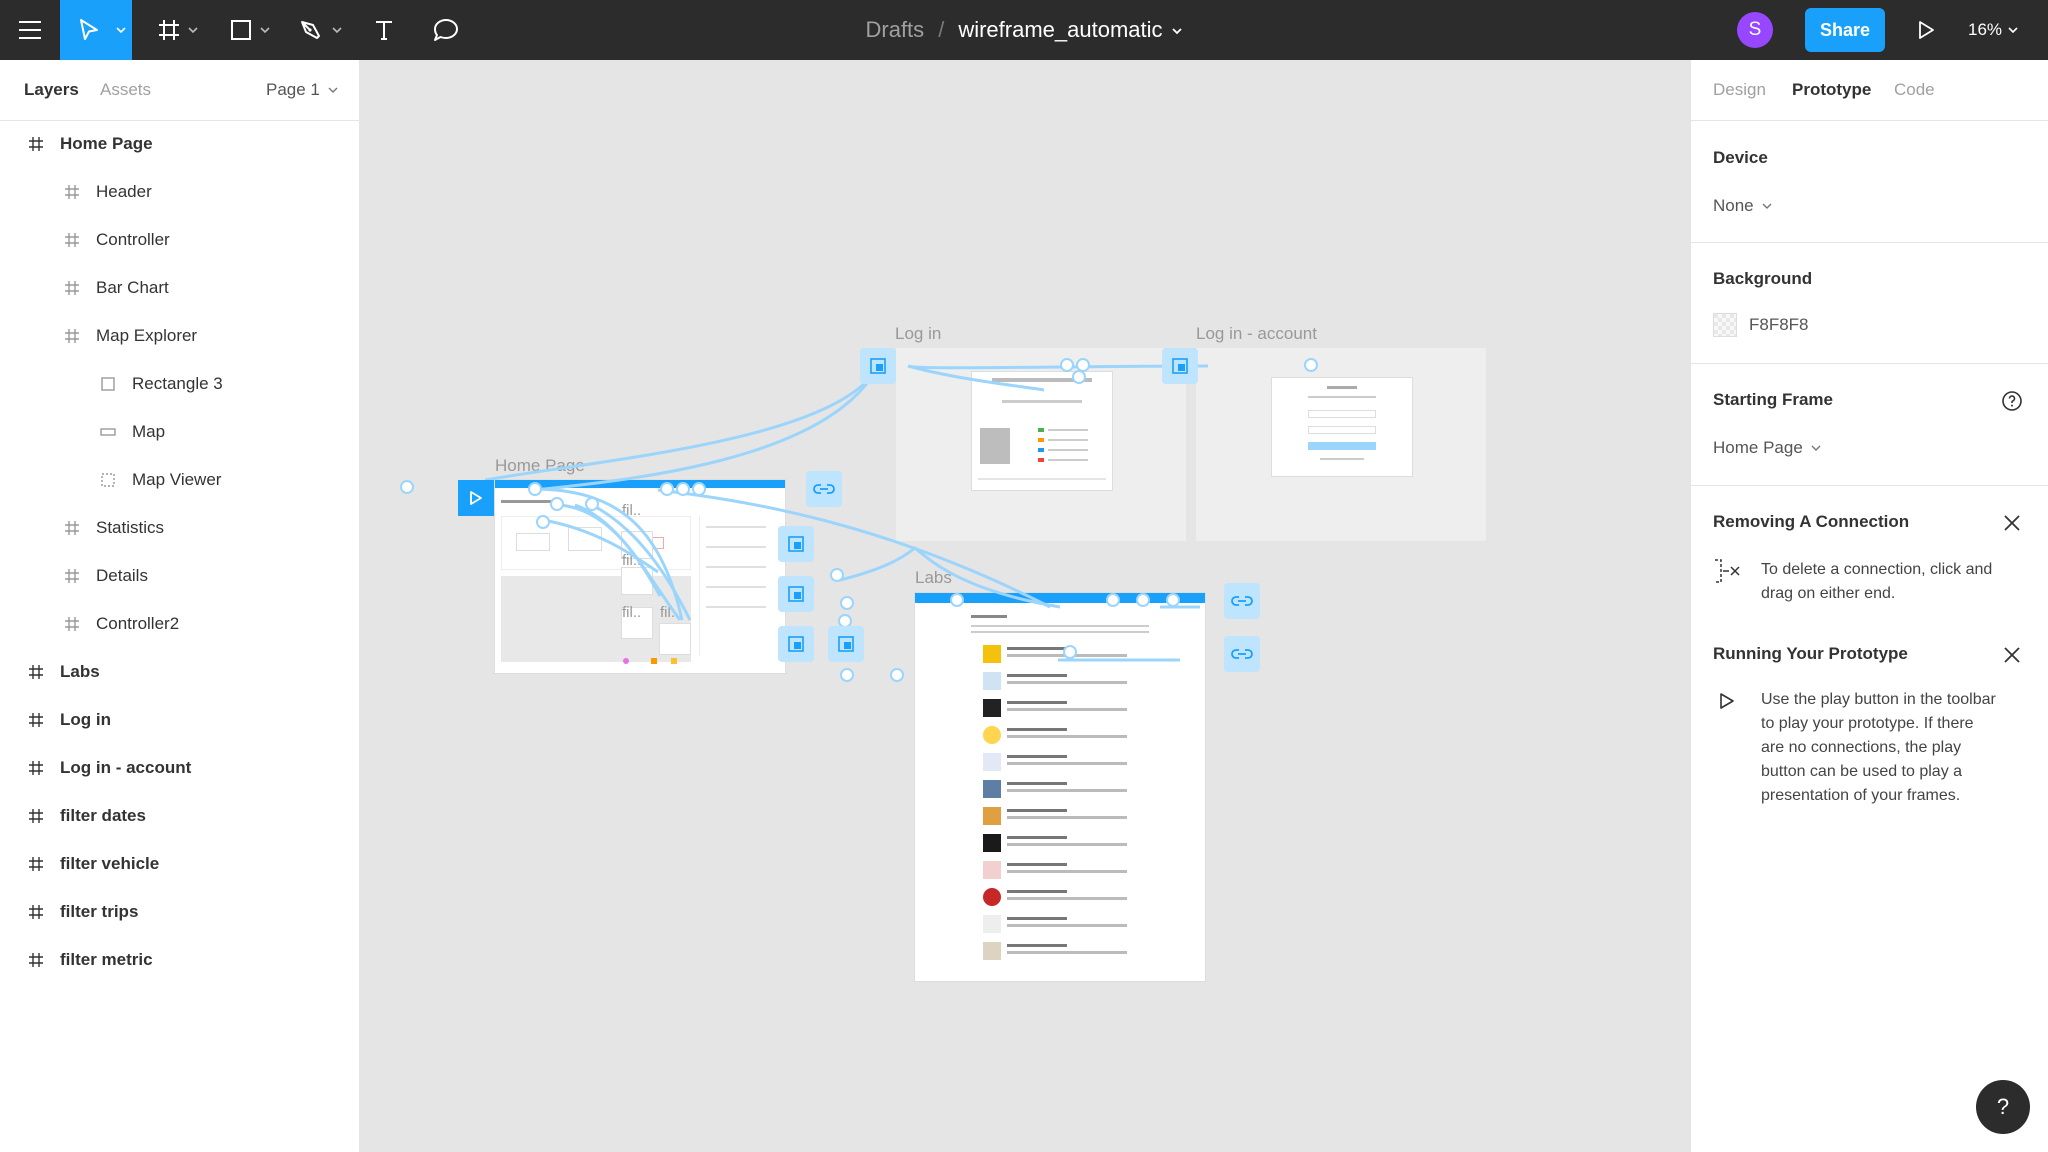 The height and width of the screenshot is (1152, 2048). I want to click on zoom-control: 16%, so click(2008, 30).